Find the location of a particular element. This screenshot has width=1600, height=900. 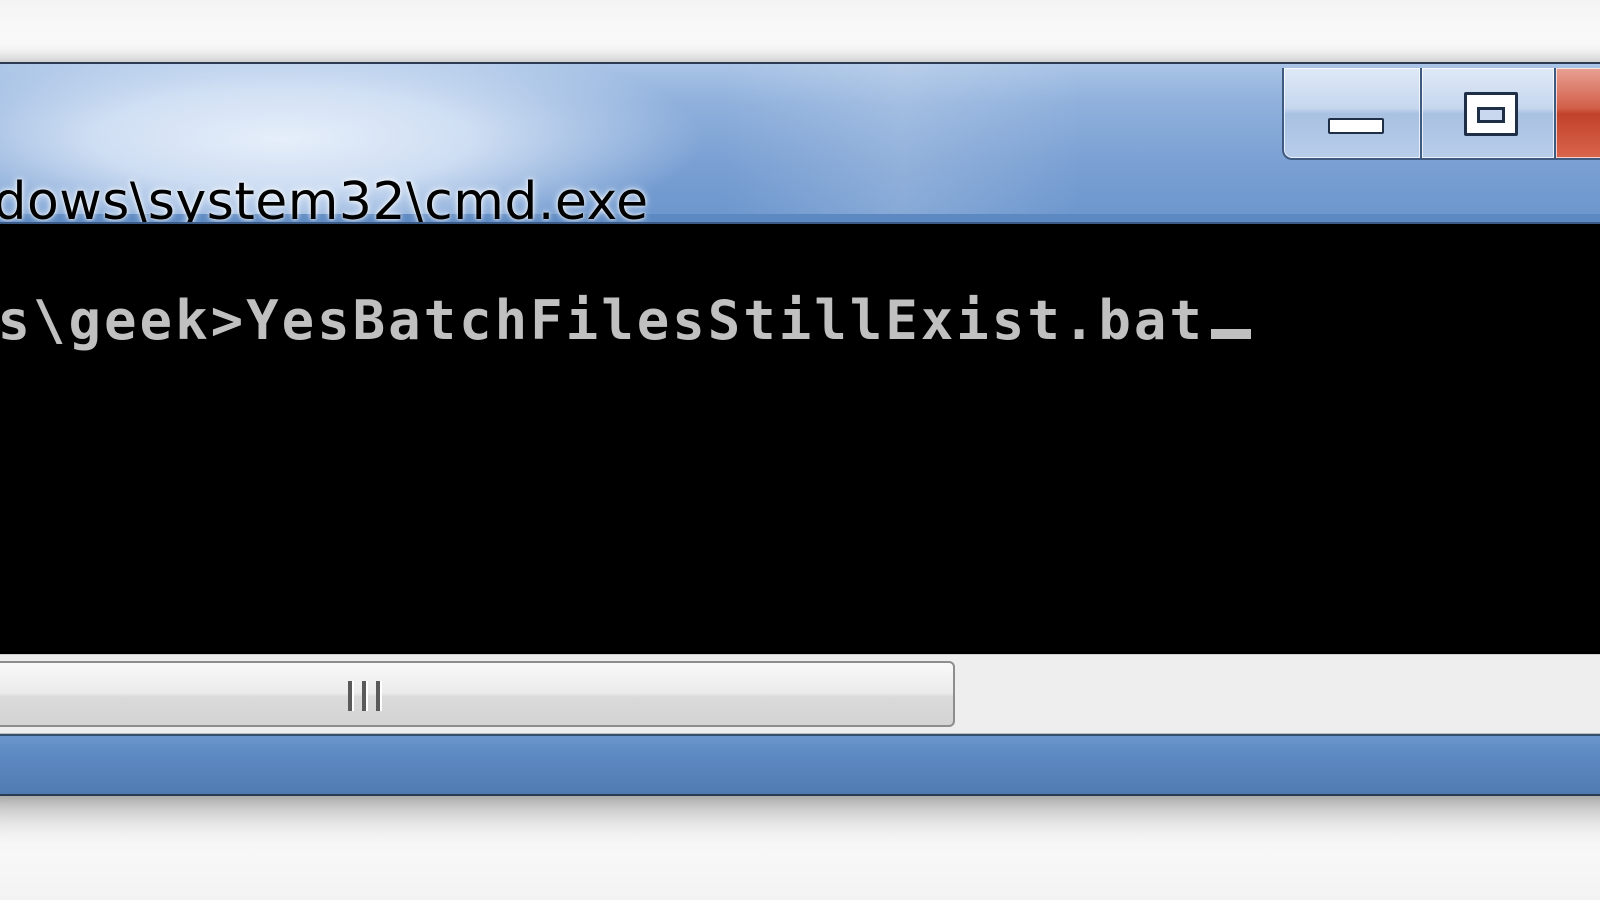

title-bar-glare is located at coordinates (902, 139).